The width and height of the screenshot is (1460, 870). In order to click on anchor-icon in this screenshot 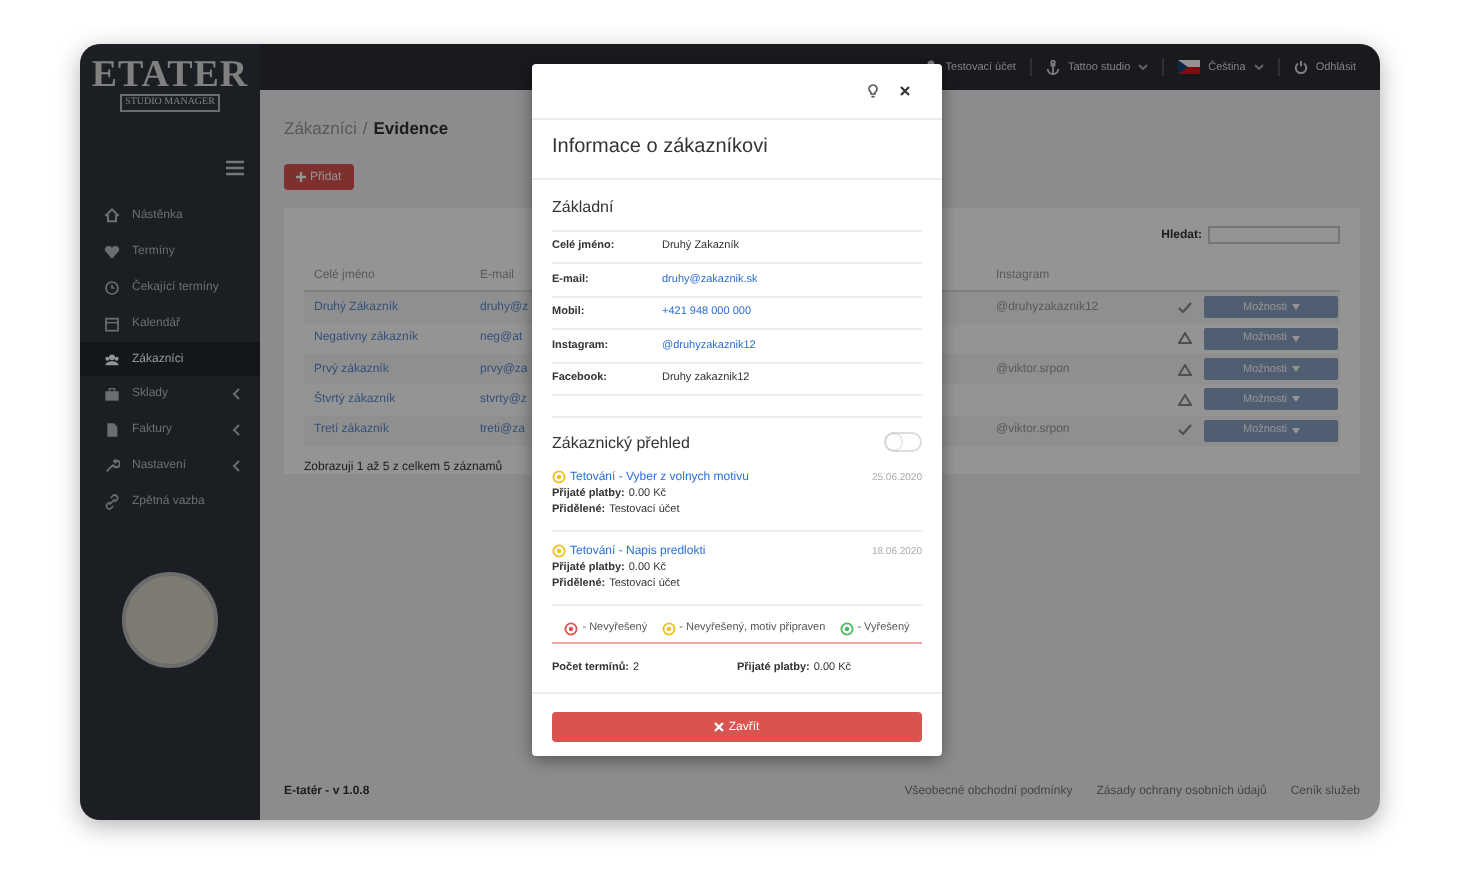, I will do `click(1052, 67)`.